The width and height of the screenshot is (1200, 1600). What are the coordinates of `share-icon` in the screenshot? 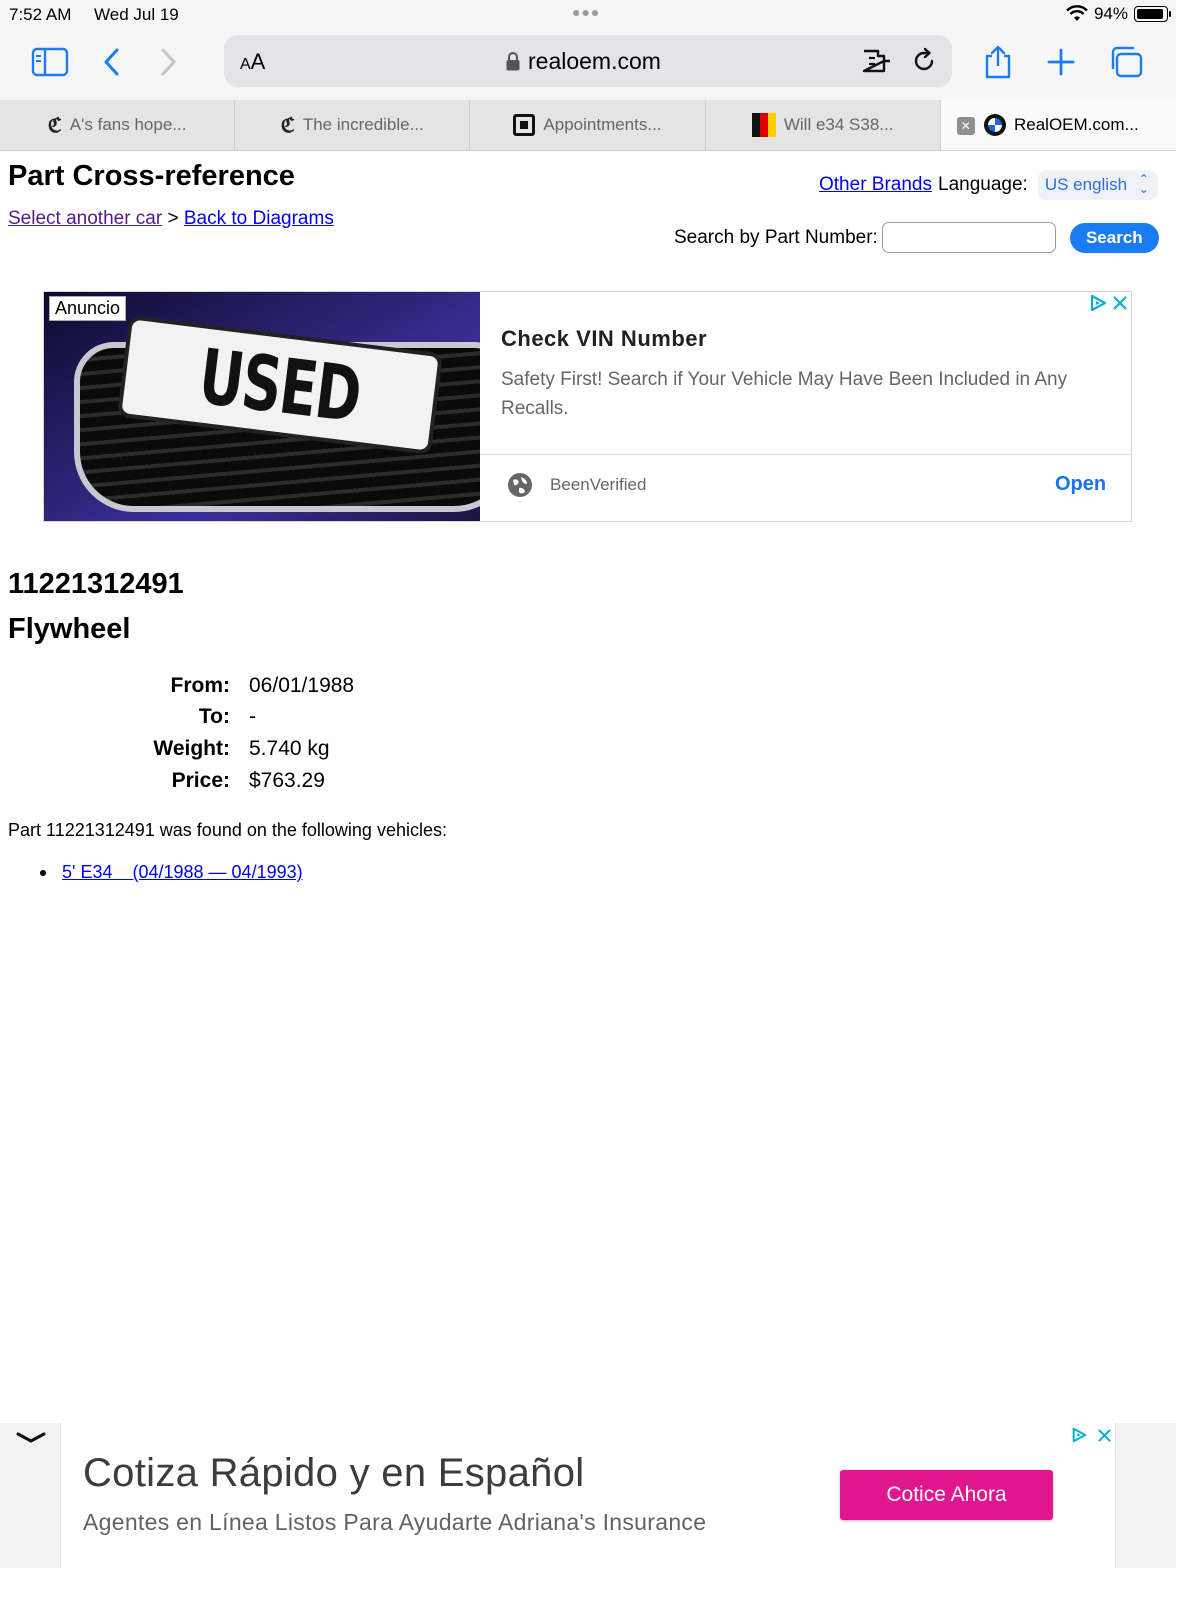 It's located at (998, 62).